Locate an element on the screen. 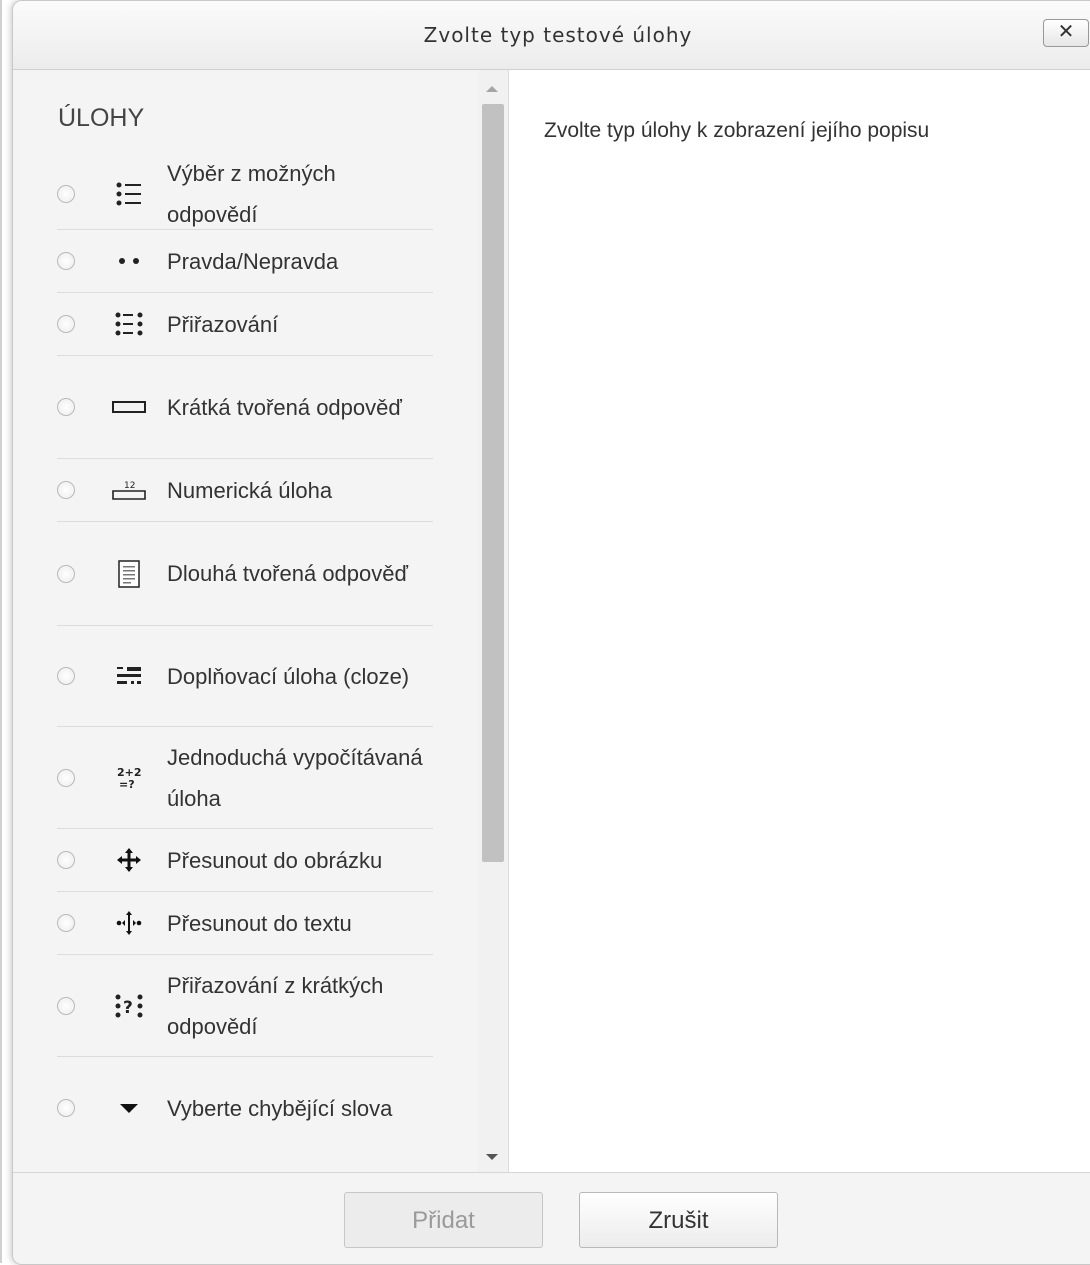 The width and height of the screenshot is (1090, 1265). calculated-simple-icon: 2+2 =? is located at coordinates (129, 778).